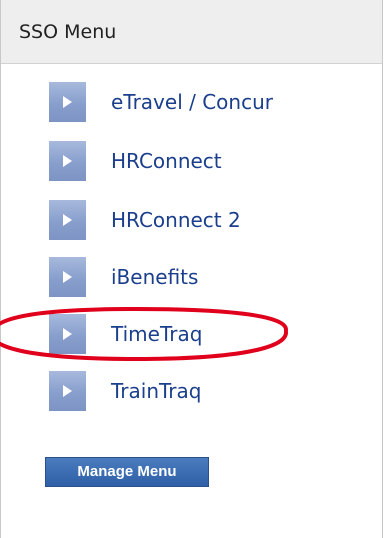 This screenshot has height=538, width=384. I want to click on menu-item-label: eTravel / Concur, so click(192, 102).